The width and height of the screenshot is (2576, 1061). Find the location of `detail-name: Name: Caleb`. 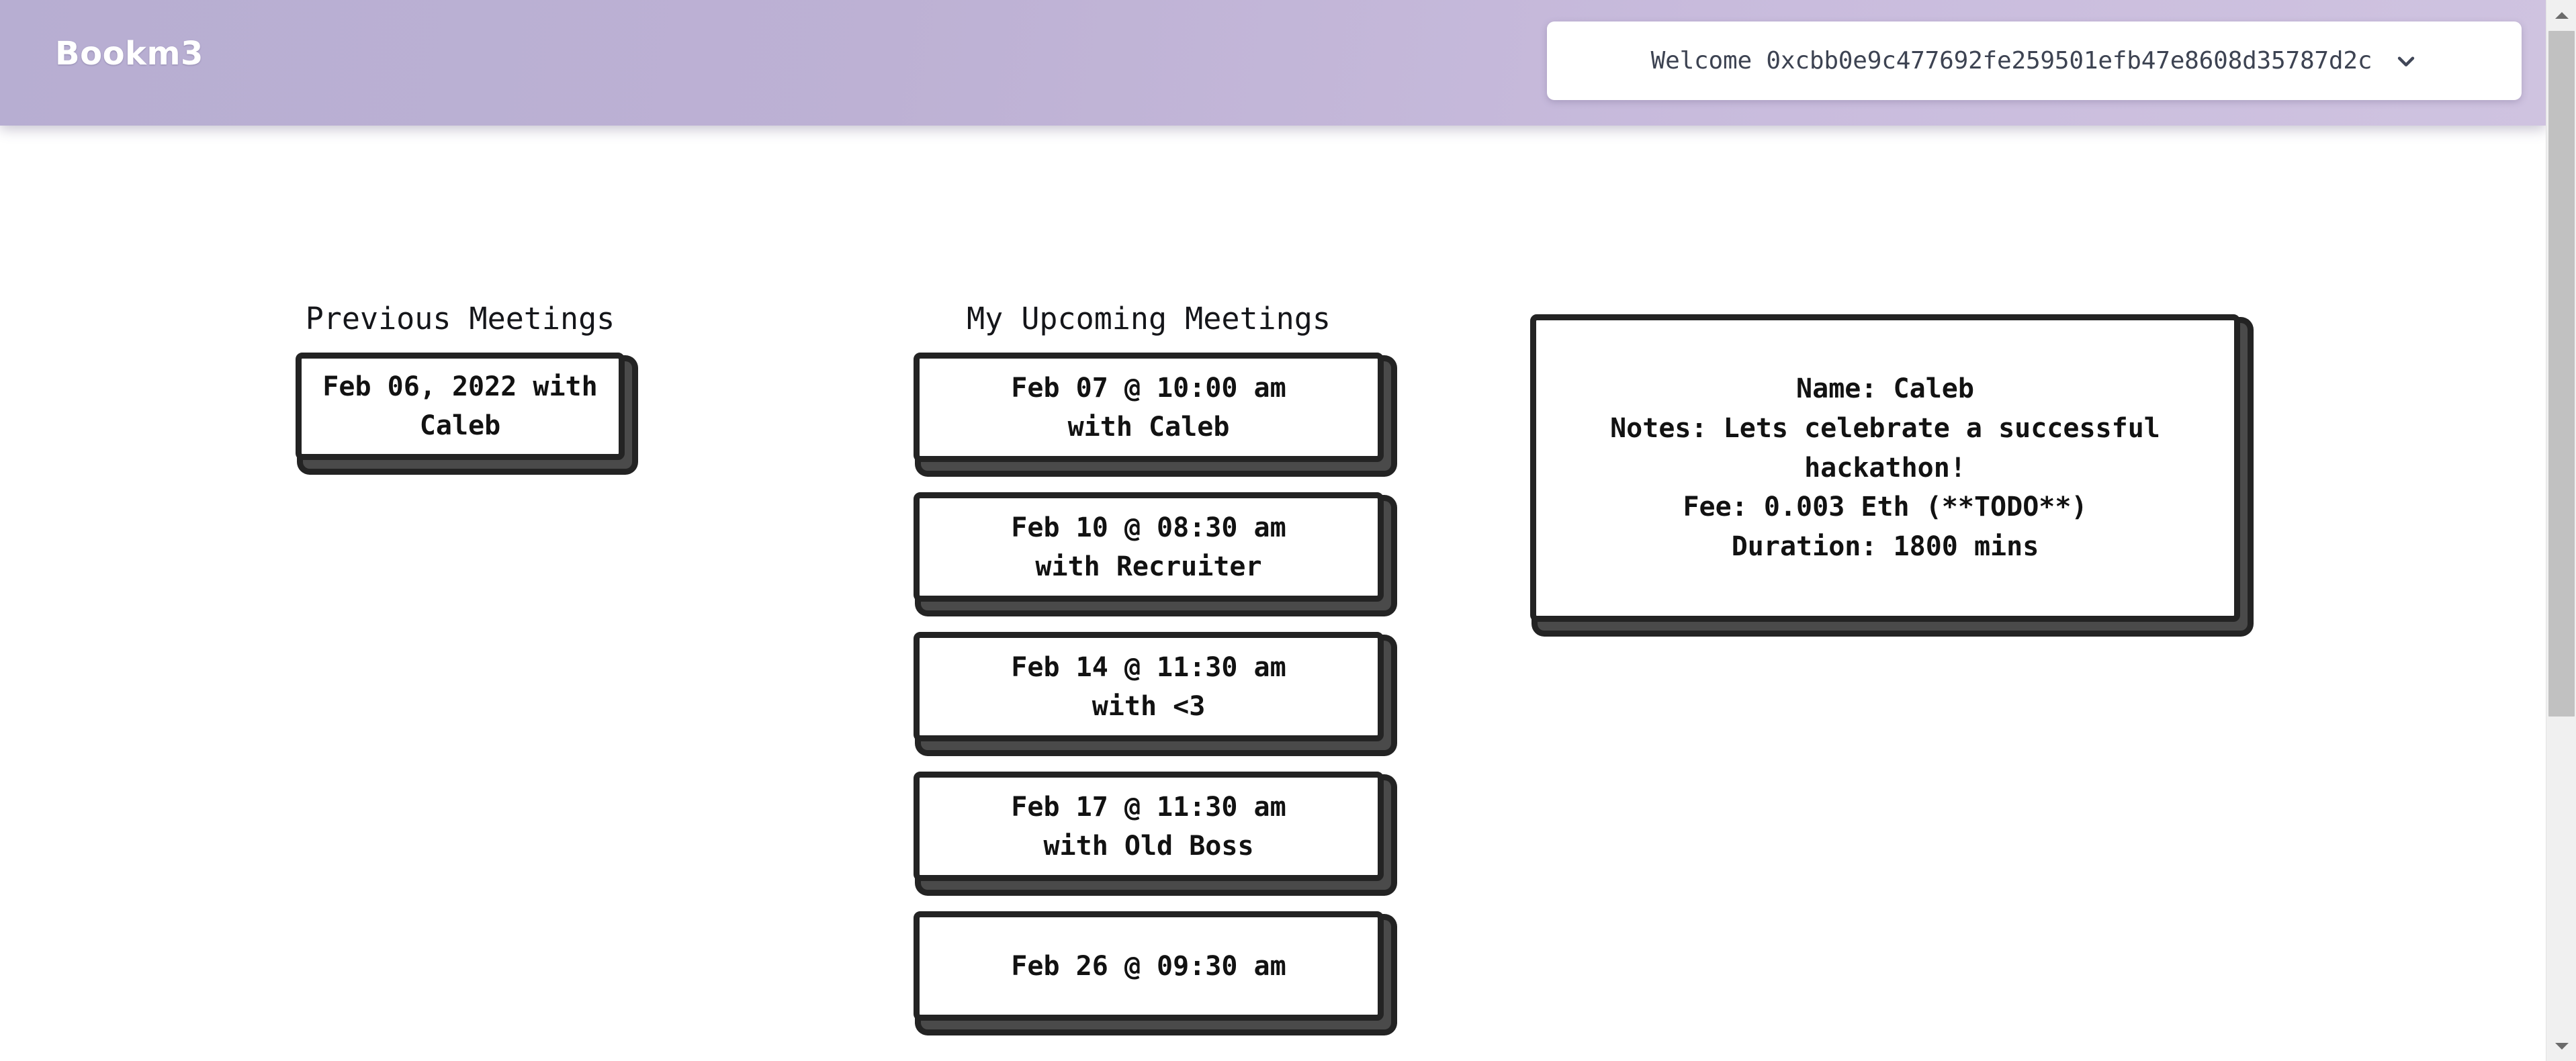

detail-name: Name: Caleb is located at coordinates (1885, 388).